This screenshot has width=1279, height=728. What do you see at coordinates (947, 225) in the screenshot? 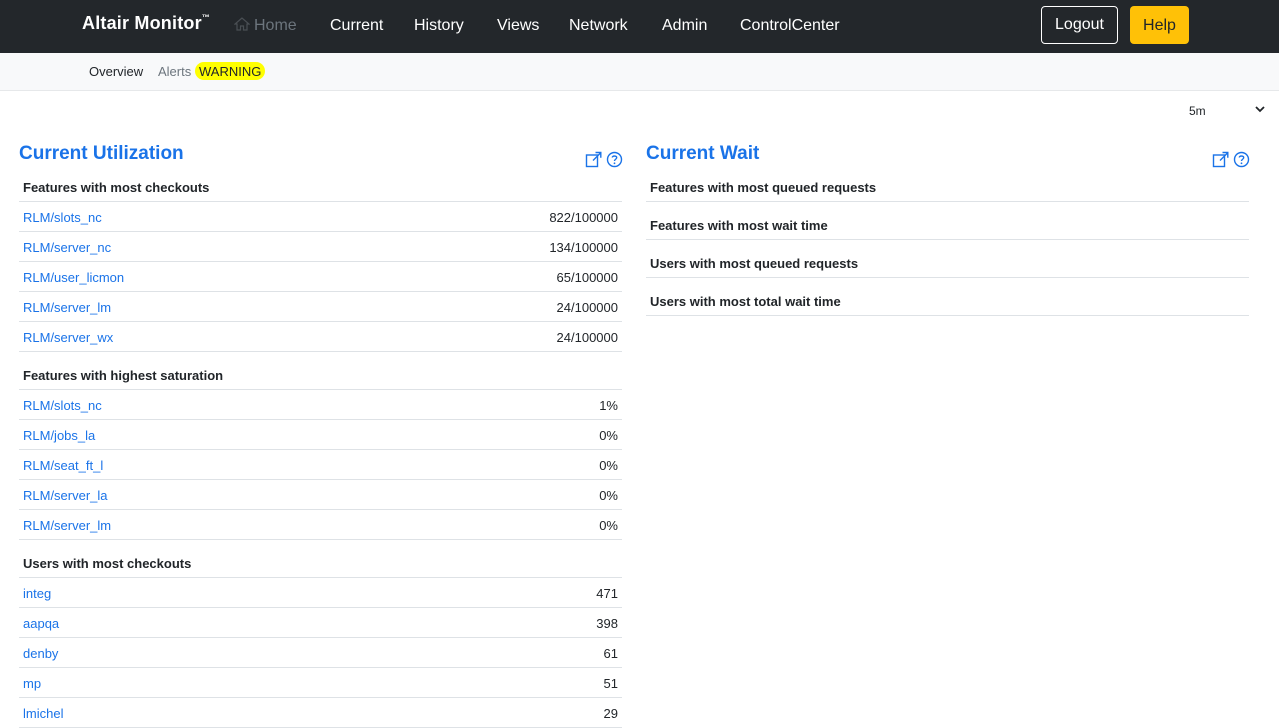
I see `section-heading: Features with most wait time` at bounding box center [947, 225].